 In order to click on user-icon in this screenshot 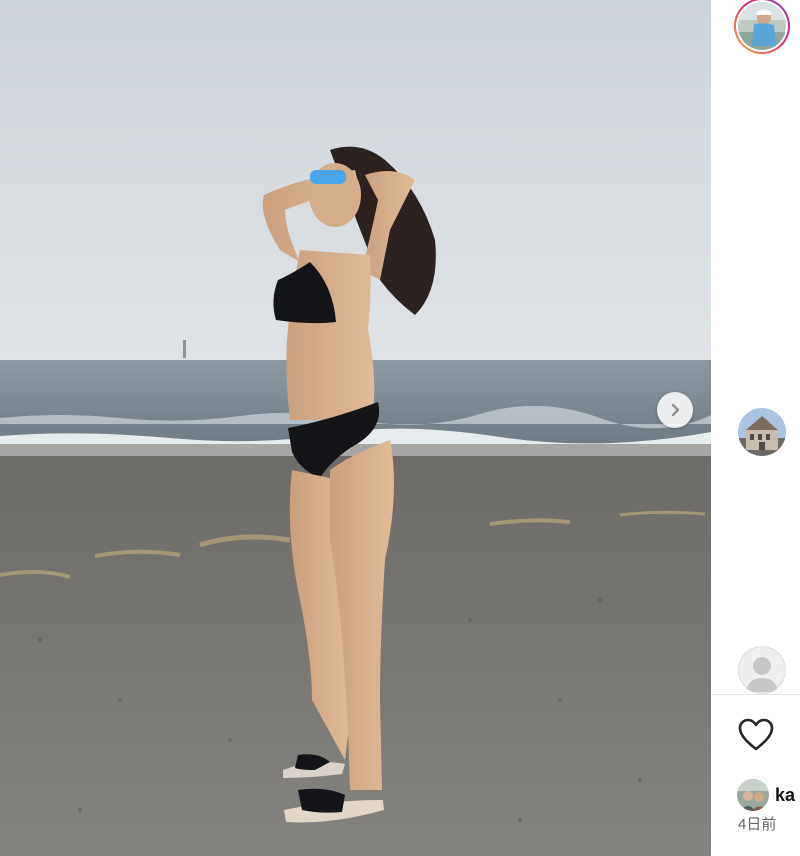, I will do `click(762, 674)`.